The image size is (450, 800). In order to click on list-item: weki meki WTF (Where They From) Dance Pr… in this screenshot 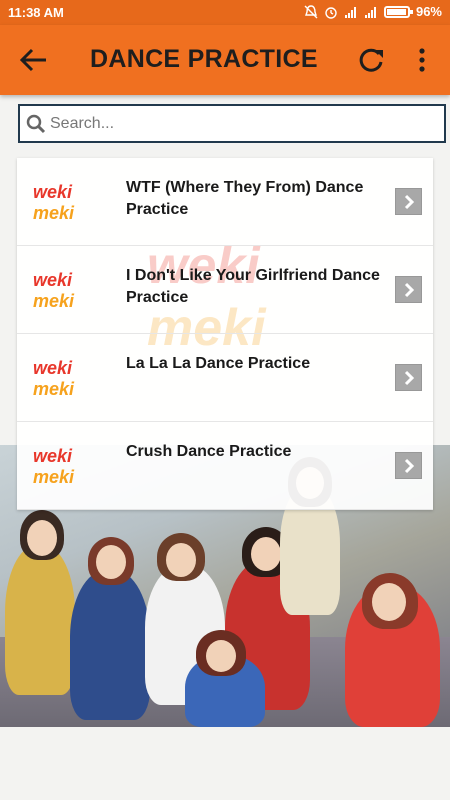, I will do `click(225, 202)`.